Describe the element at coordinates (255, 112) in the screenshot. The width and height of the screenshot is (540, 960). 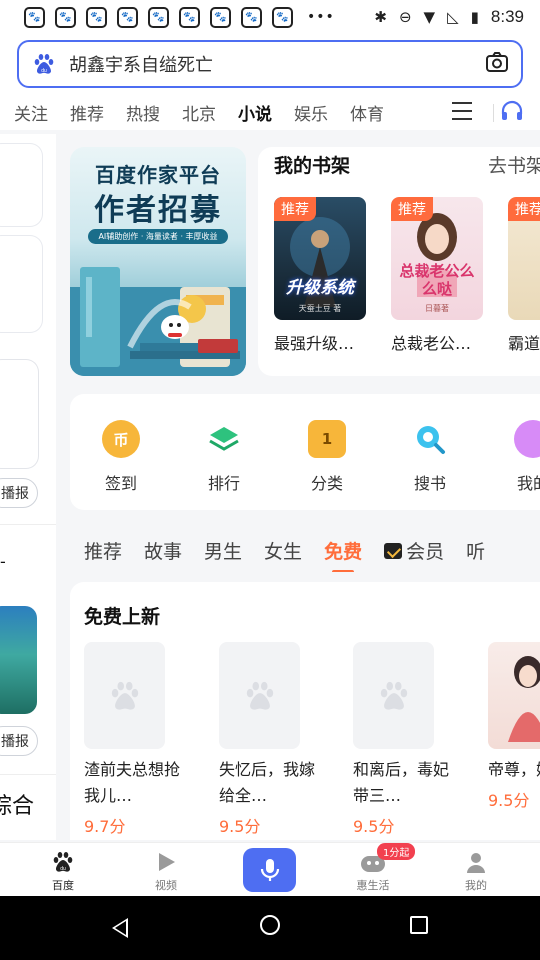
I see `tab-novel: 小说` at that location.